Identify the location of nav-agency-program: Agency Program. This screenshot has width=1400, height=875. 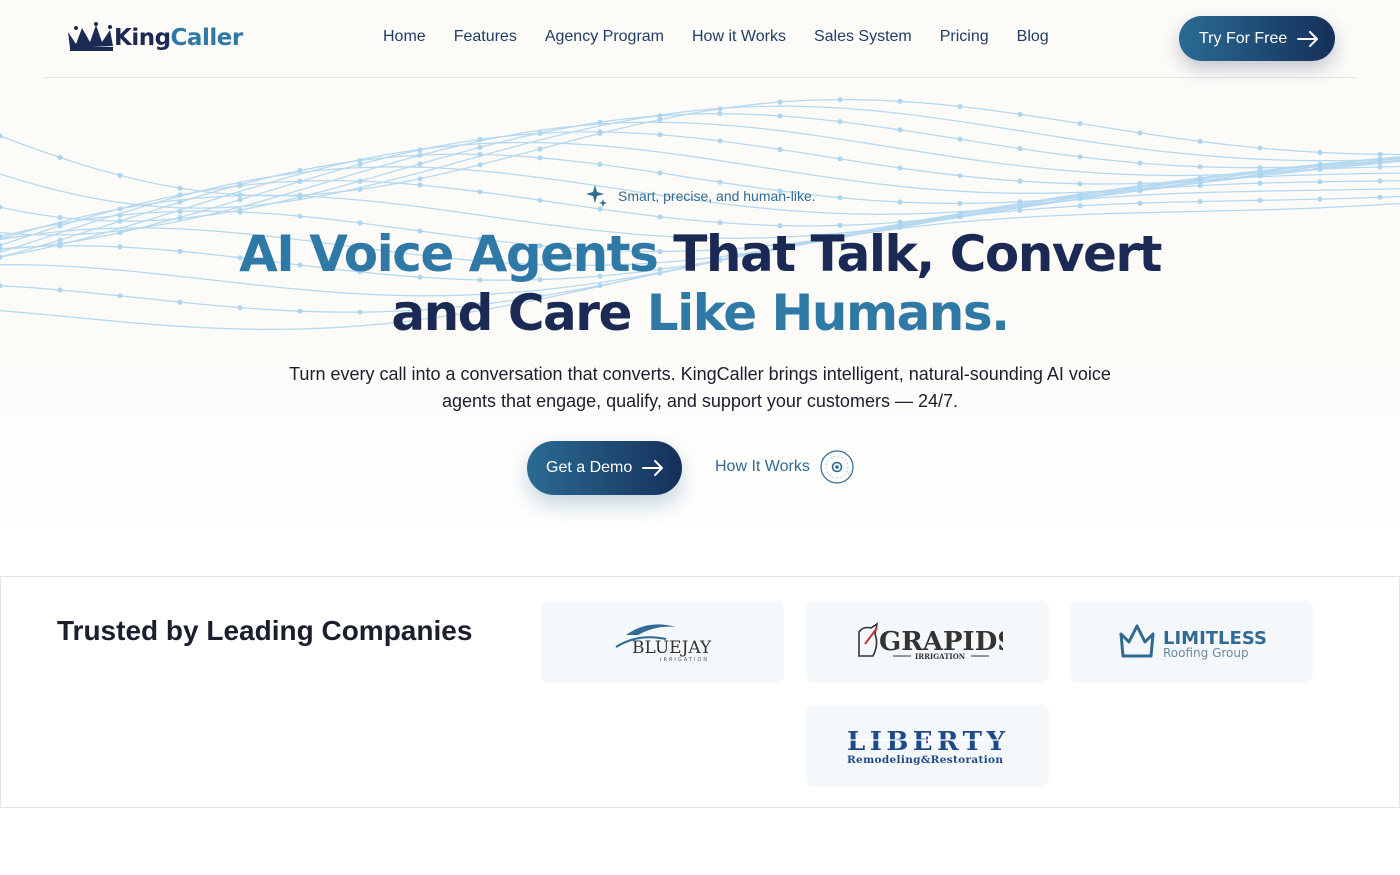
(604, 37).